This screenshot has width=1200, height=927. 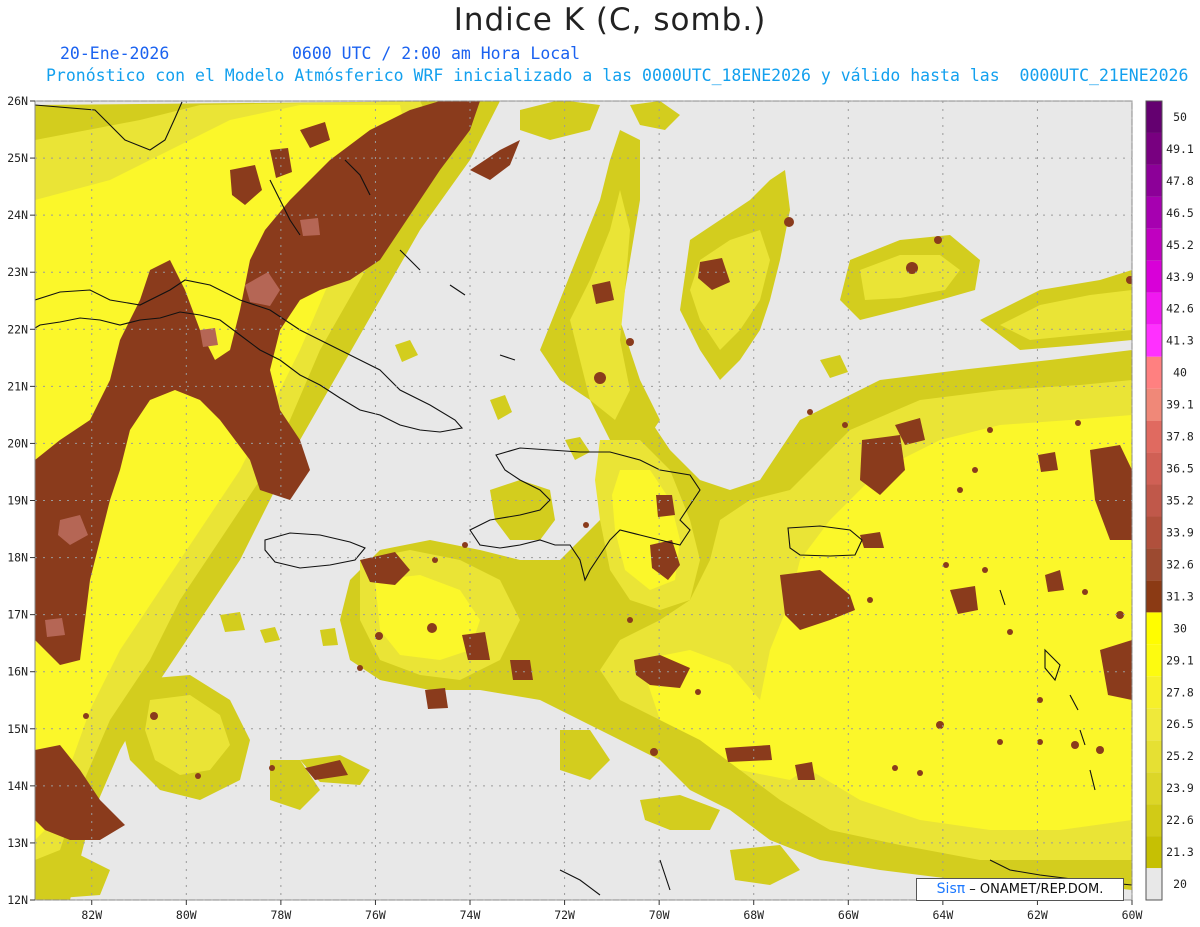 I want to click on colorbar-label: 42.6, so click(x=1180, y=309).